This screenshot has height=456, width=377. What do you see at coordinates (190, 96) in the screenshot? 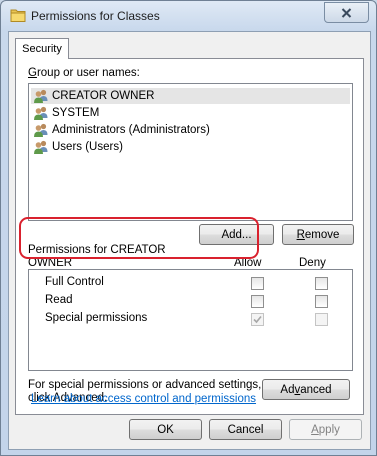
I see `list-item-creator-owner: CREATOR OWNER` at bounding box center [190, 96].